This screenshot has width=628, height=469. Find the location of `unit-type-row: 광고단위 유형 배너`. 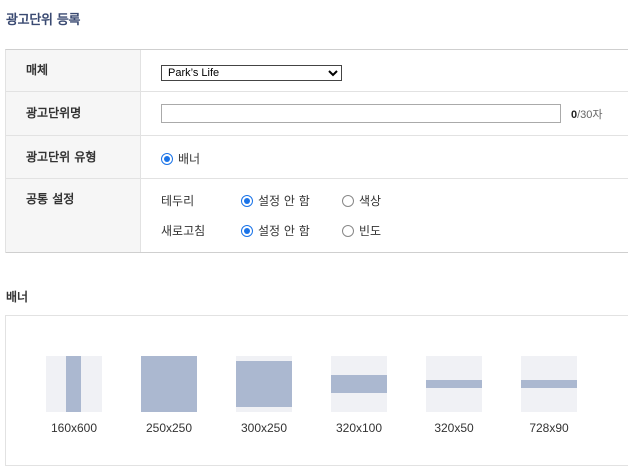

unit-type-row: 광고단위 유형 배너 is located at coordinates (317, 157).